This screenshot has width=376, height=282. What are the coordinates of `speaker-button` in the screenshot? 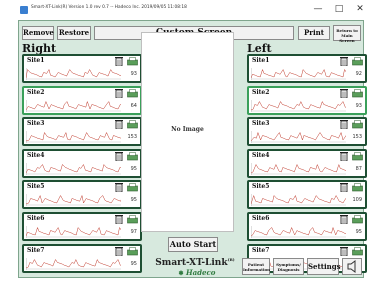 It's located at (352, 266).